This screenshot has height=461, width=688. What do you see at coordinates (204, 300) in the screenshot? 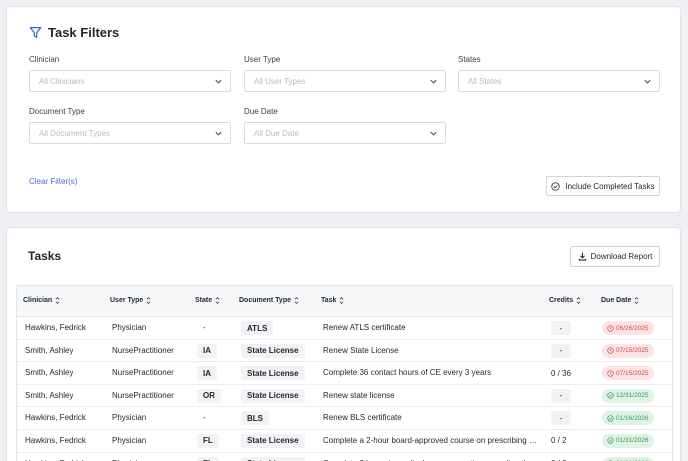
I see `column-header-label: State` at bounding box center [204, 300].